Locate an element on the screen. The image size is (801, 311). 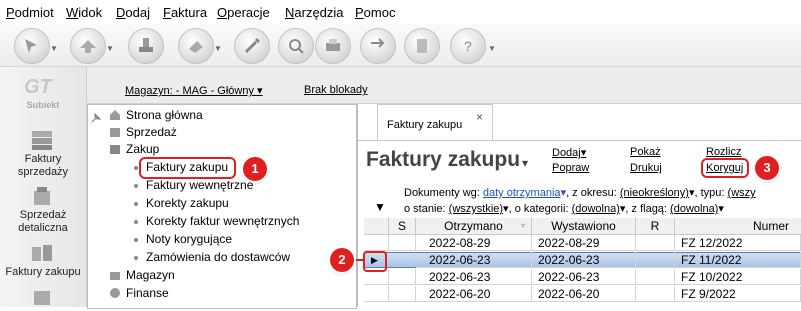
module-icon is located at coordinates (42, 299).